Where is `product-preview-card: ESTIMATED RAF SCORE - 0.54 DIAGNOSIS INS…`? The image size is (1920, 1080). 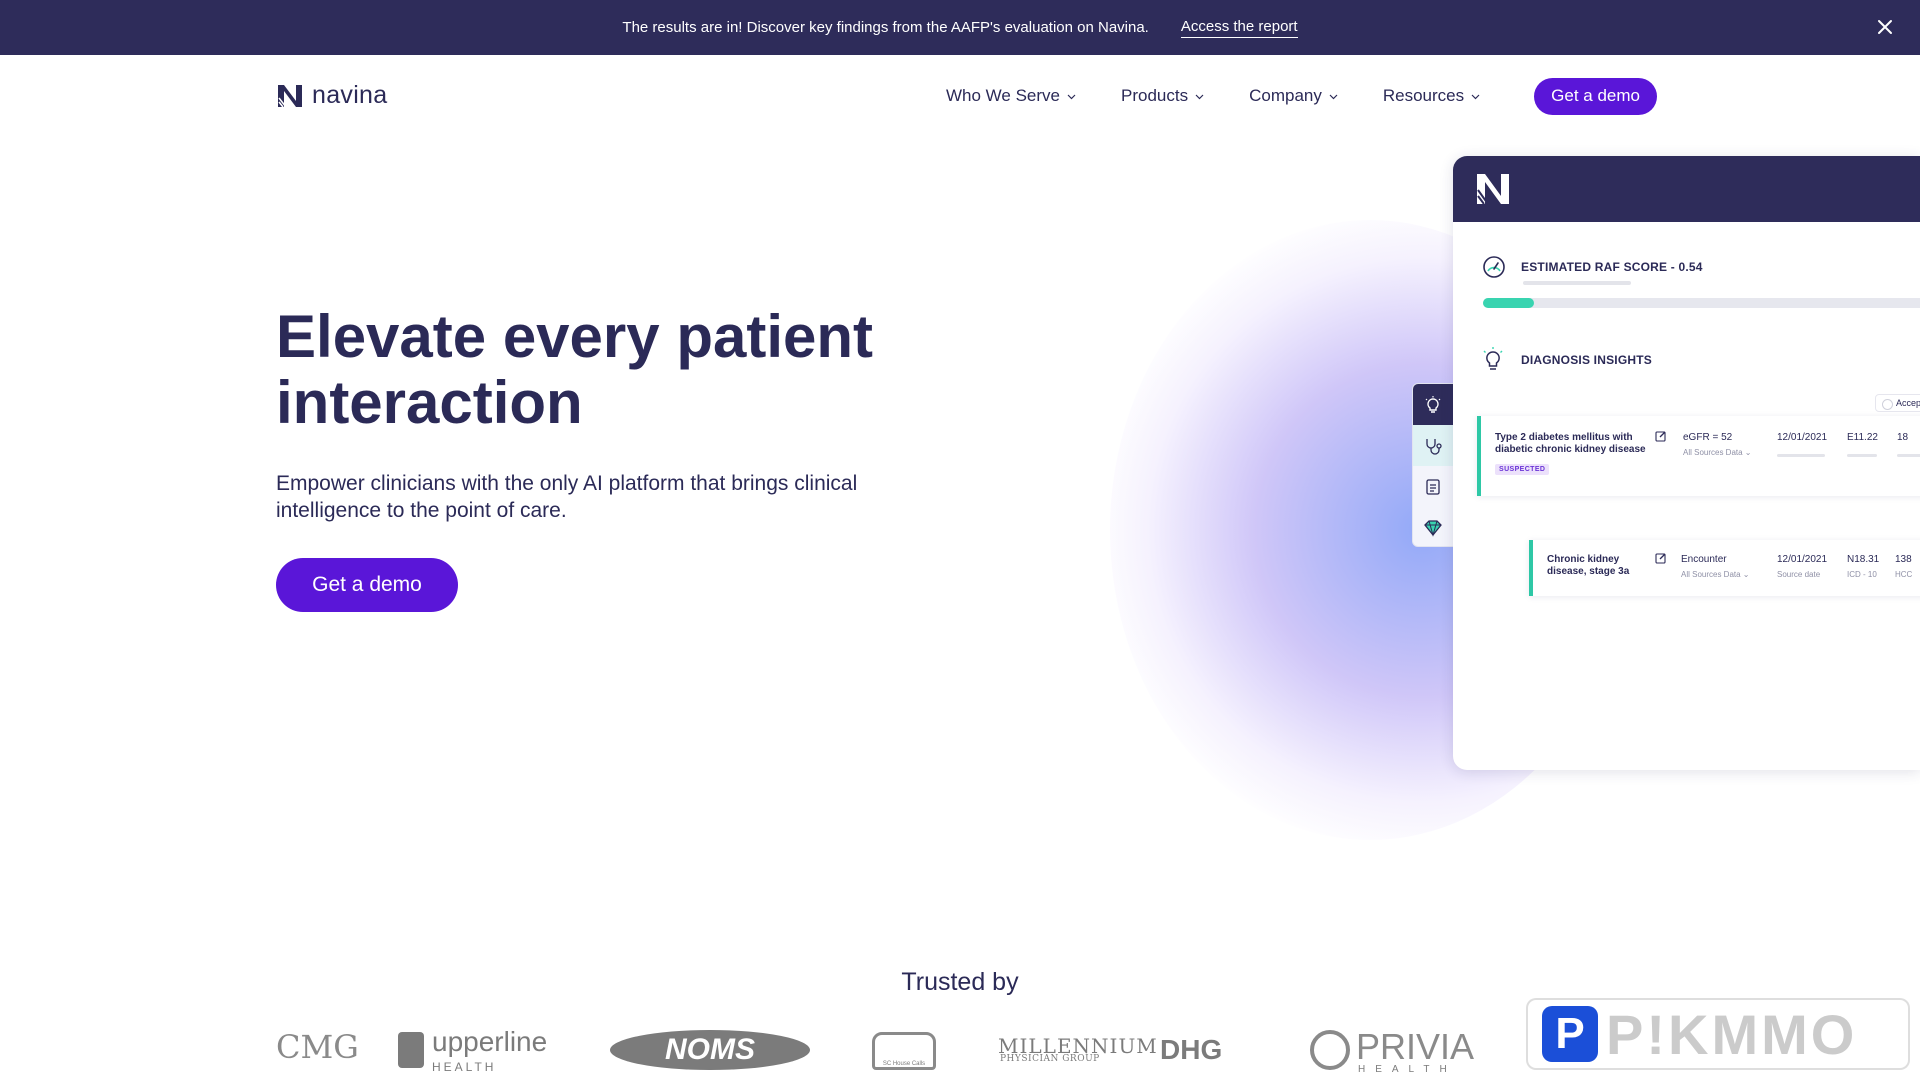
product-preview-card: ESTIMATED RAF SCORE - 0.54 DIAGNOSIS INS… is located at coordinates (1686, 463).